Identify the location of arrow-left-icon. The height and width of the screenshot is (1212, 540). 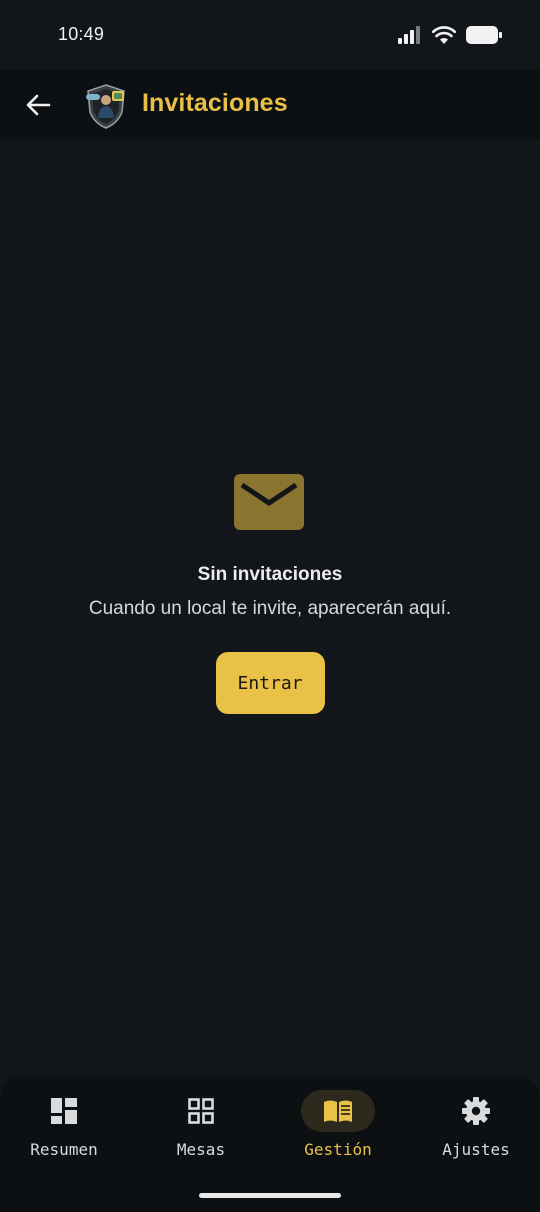
(38, 105).